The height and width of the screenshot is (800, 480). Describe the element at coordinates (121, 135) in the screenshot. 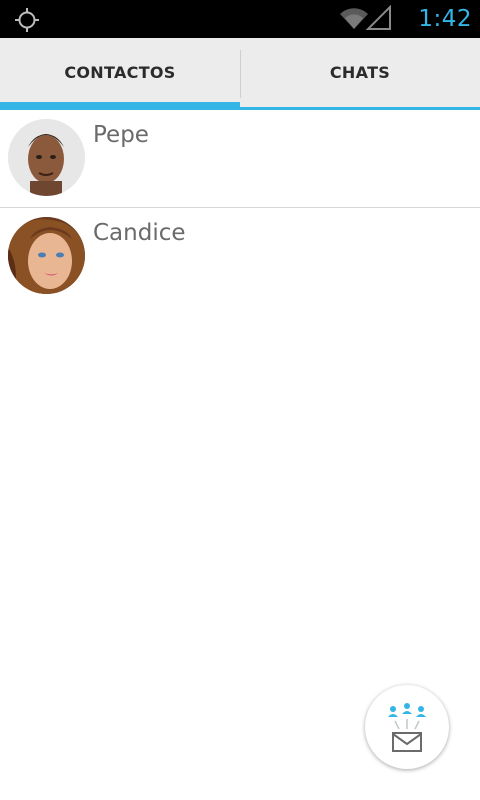

I see `contact-name: Pepe` at that location.